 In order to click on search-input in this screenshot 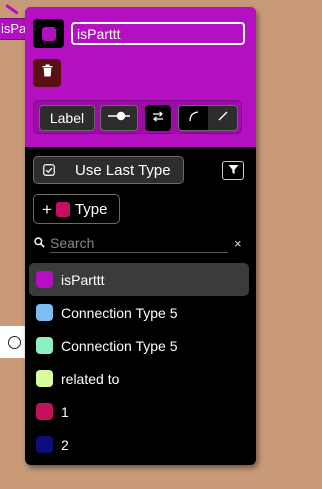, I will do `click(139, 243)`.